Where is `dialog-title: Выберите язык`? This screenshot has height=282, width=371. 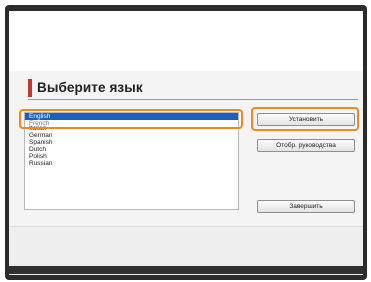
dialog-title: Выберите язык is located at coordinates (90, 87).